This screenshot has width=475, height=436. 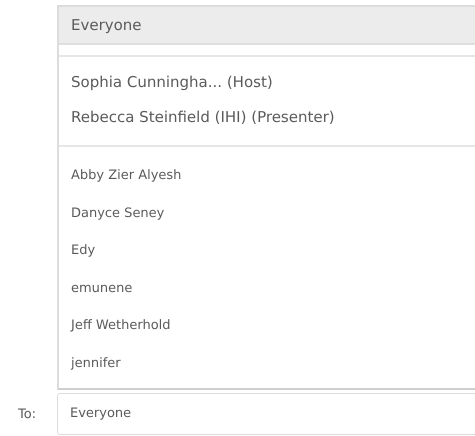 What do you see at coordinates (267, 363) in the screenshot?
I see `recipient-option: jennifer` at bounding box center [267, 363].